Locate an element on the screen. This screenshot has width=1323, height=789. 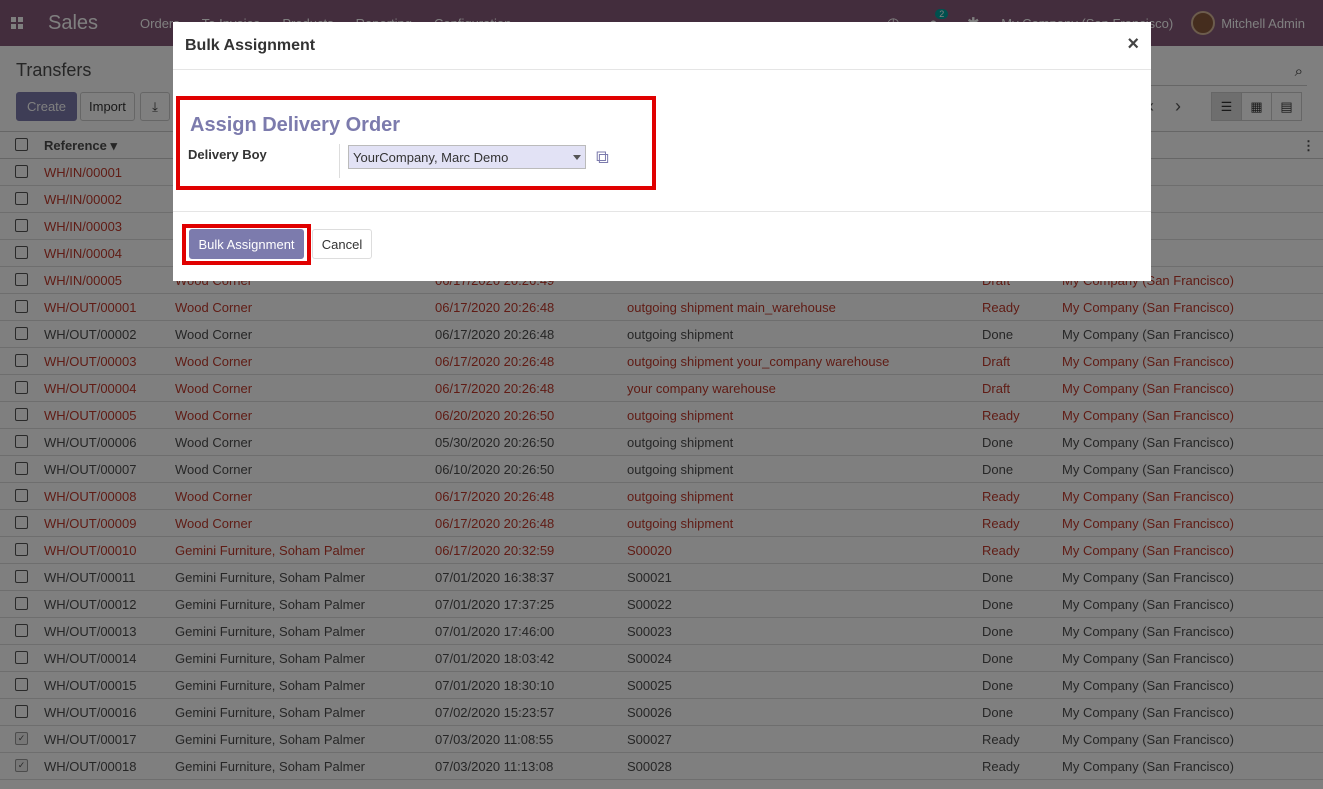
modal-title: Bulk Assignment is located at coordinates (250, 45).